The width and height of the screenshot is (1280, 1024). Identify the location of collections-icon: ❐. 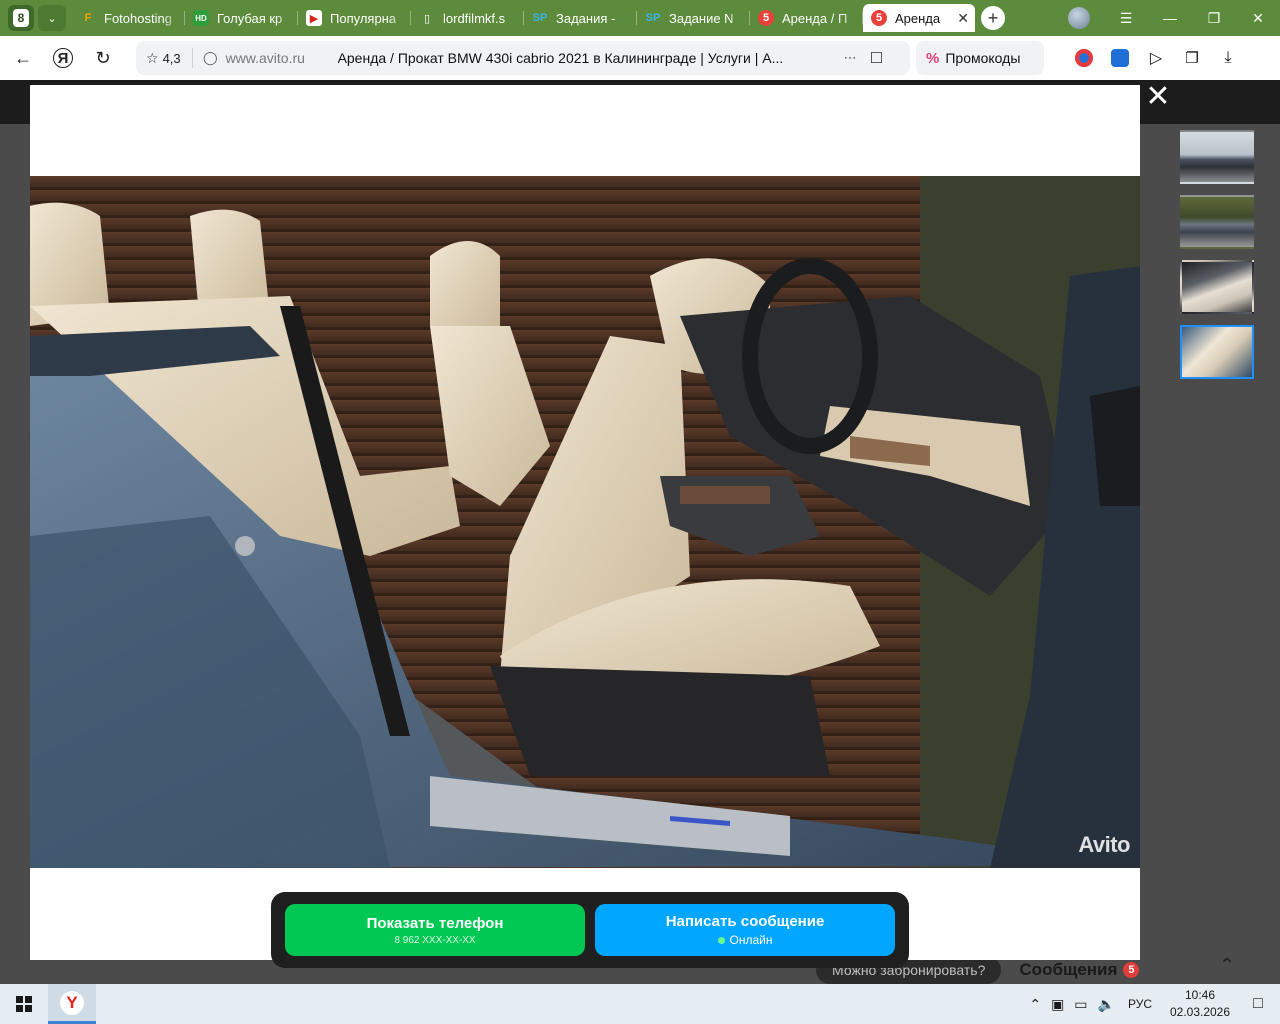
(1192, 58).